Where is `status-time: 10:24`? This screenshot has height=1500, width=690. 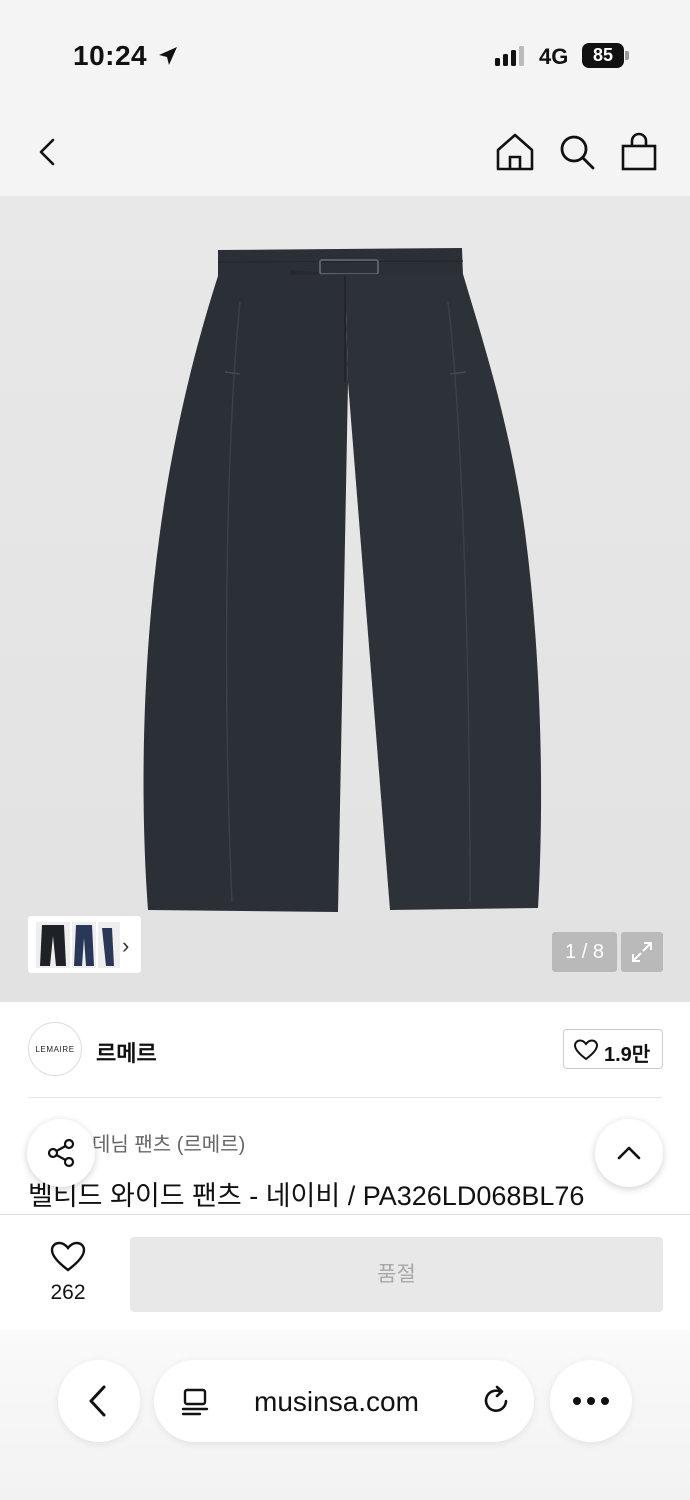
status-time: 10:24 is located at coordinates (110, 55).